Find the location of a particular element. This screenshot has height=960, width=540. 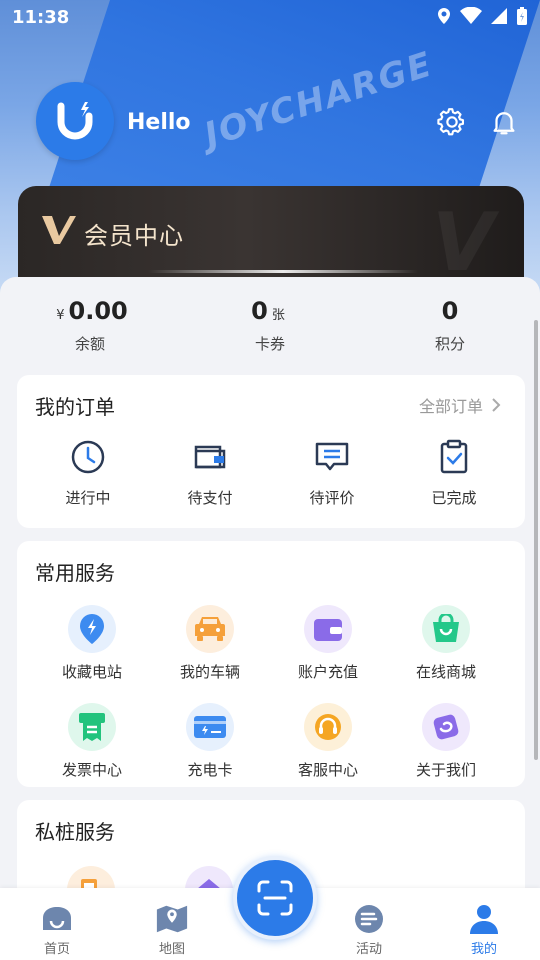

order-pending-payment: 待支付 is located at coordinates (210, 473).